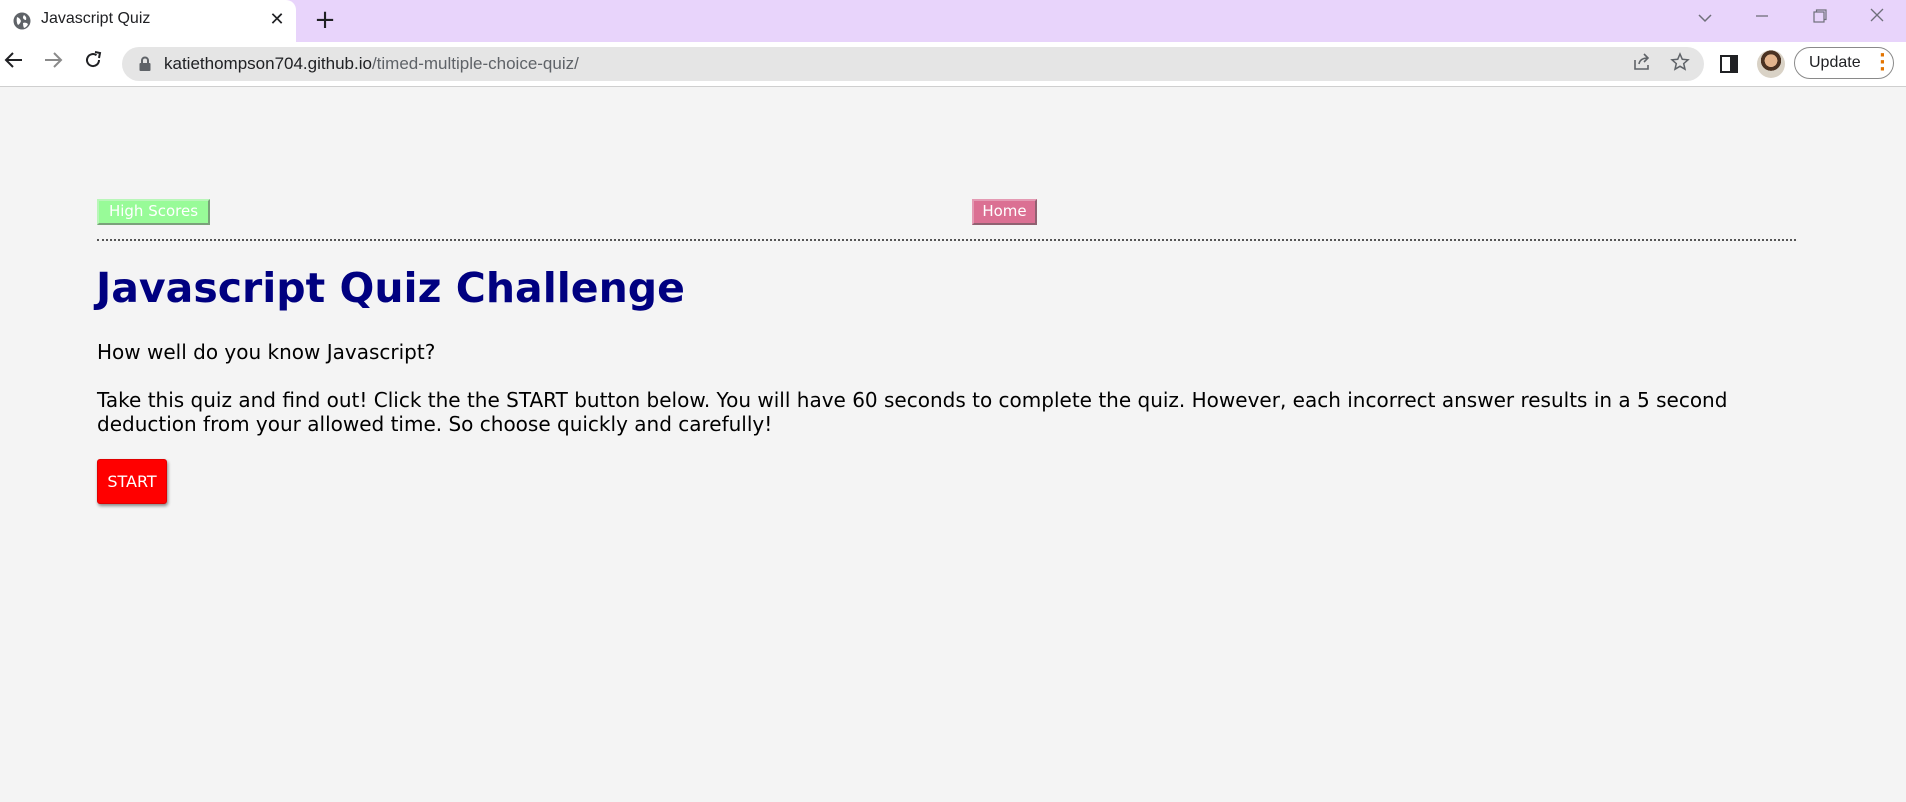 The image size is (1906, 802). Describe the element at coordinates (325, 20) in the screenshot. I see `new-tab-button: +` at that location.